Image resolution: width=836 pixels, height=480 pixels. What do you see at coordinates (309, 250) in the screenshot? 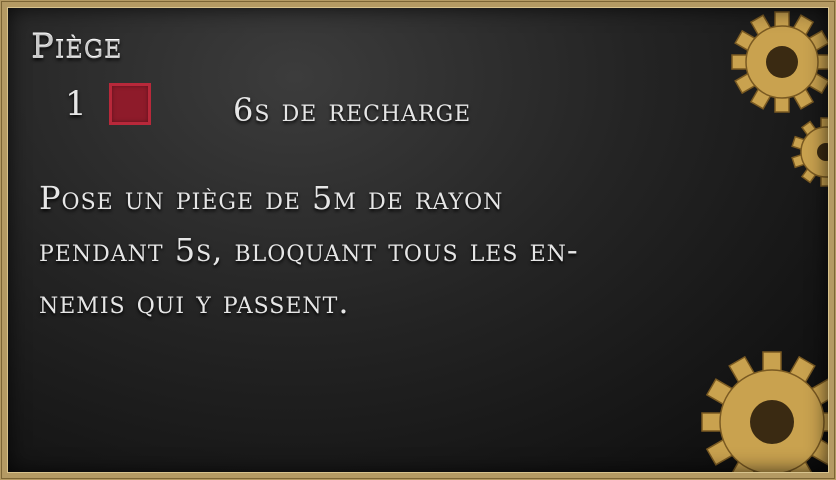
I see `description-line: pendant 5s, bloquant tous les en-` at bounding box center [309, 250].